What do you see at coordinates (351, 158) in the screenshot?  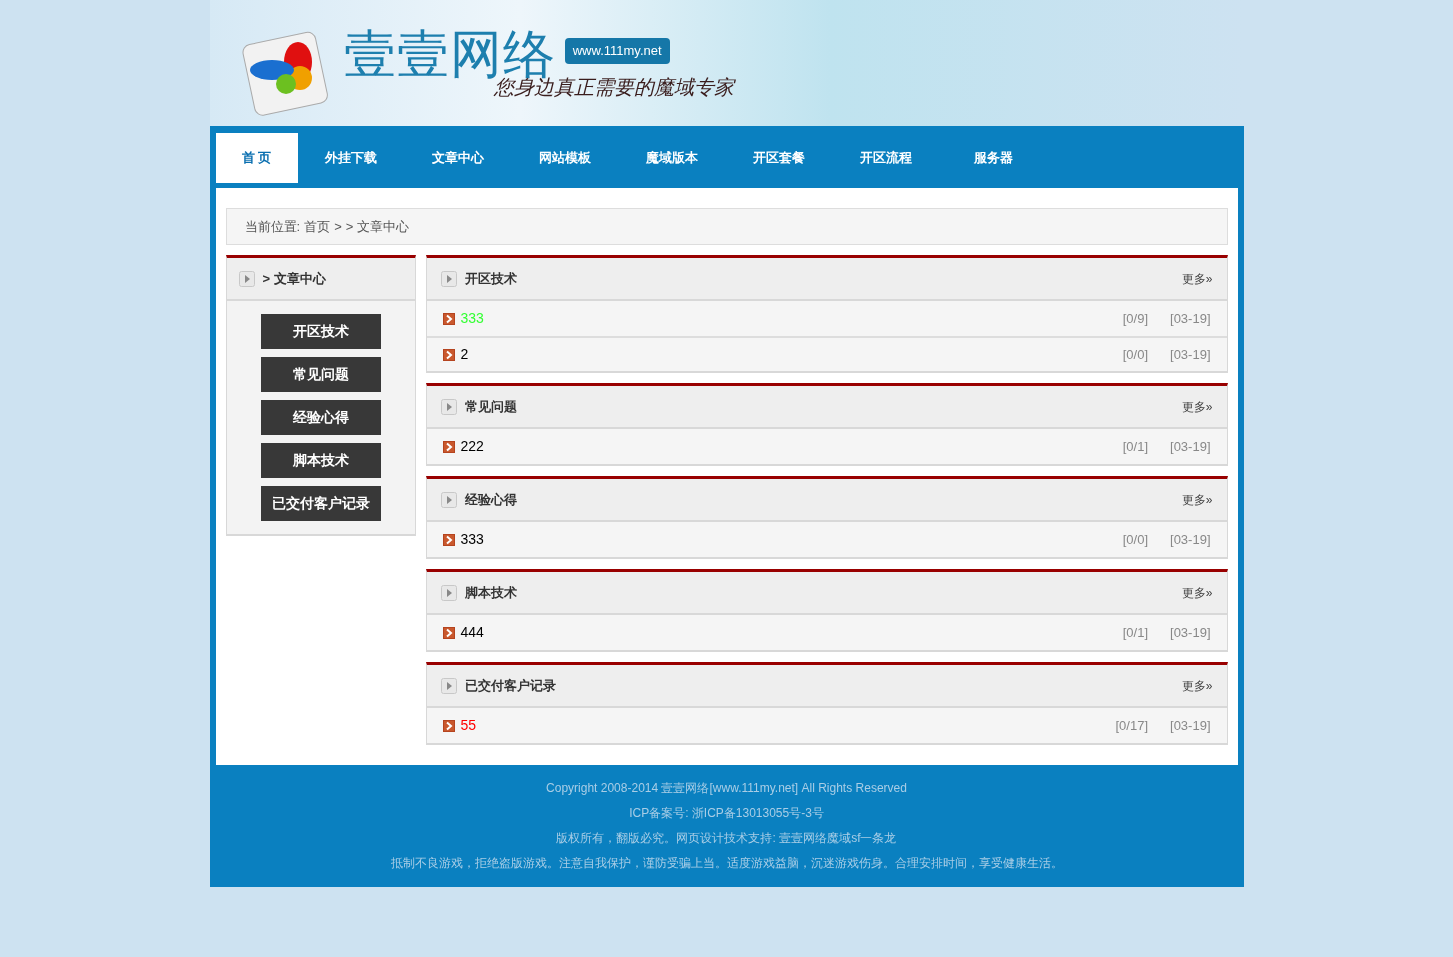 I see `nav-tab: 外挂下载` at bounding box center [351, 158].